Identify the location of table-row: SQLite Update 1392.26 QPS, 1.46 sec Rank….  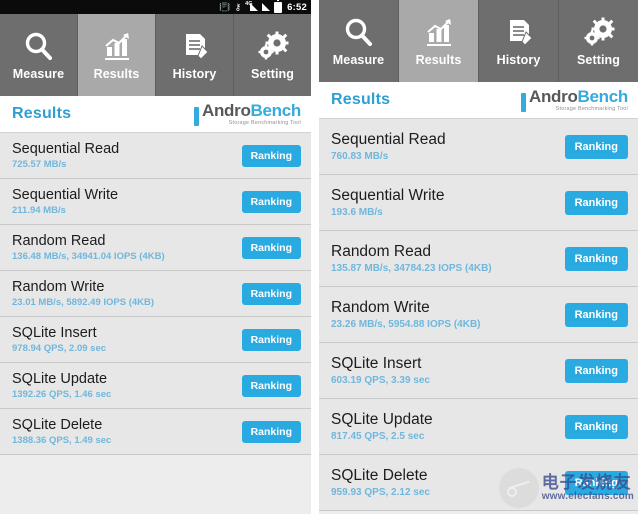
(155, 386).